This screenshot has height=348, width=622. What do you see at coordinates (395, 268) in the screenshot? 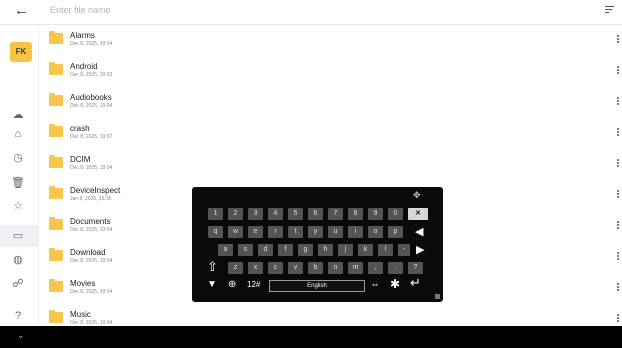
I see `key: .` at bounding box center [395, 268].